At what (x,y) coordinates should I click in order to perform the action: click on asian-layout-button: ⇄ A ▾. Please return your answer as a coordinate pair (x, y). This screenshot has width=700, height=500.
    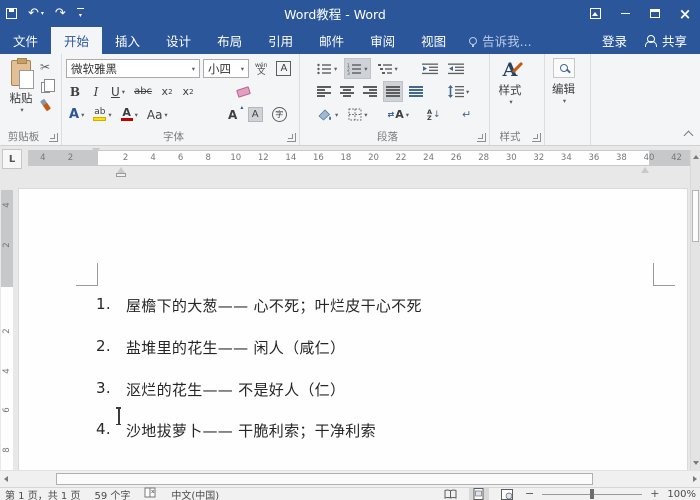
    Looking at the image, I should click on (398, 114).